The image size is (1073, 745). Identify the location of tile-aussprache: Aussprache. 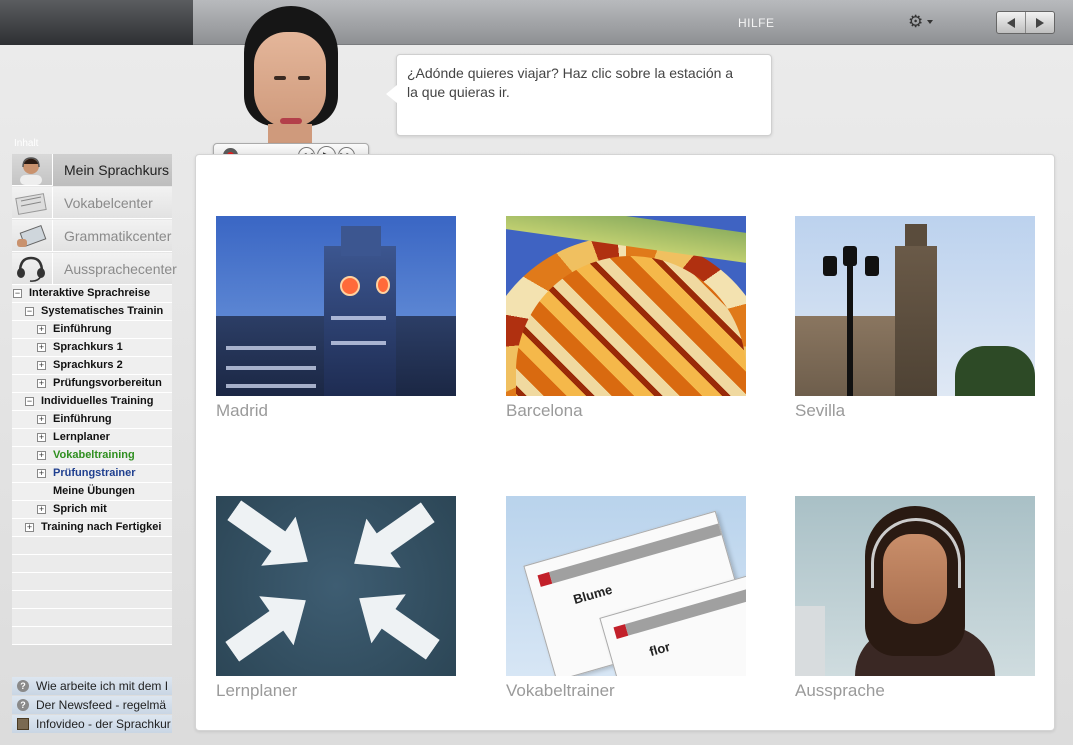
(915, 598).